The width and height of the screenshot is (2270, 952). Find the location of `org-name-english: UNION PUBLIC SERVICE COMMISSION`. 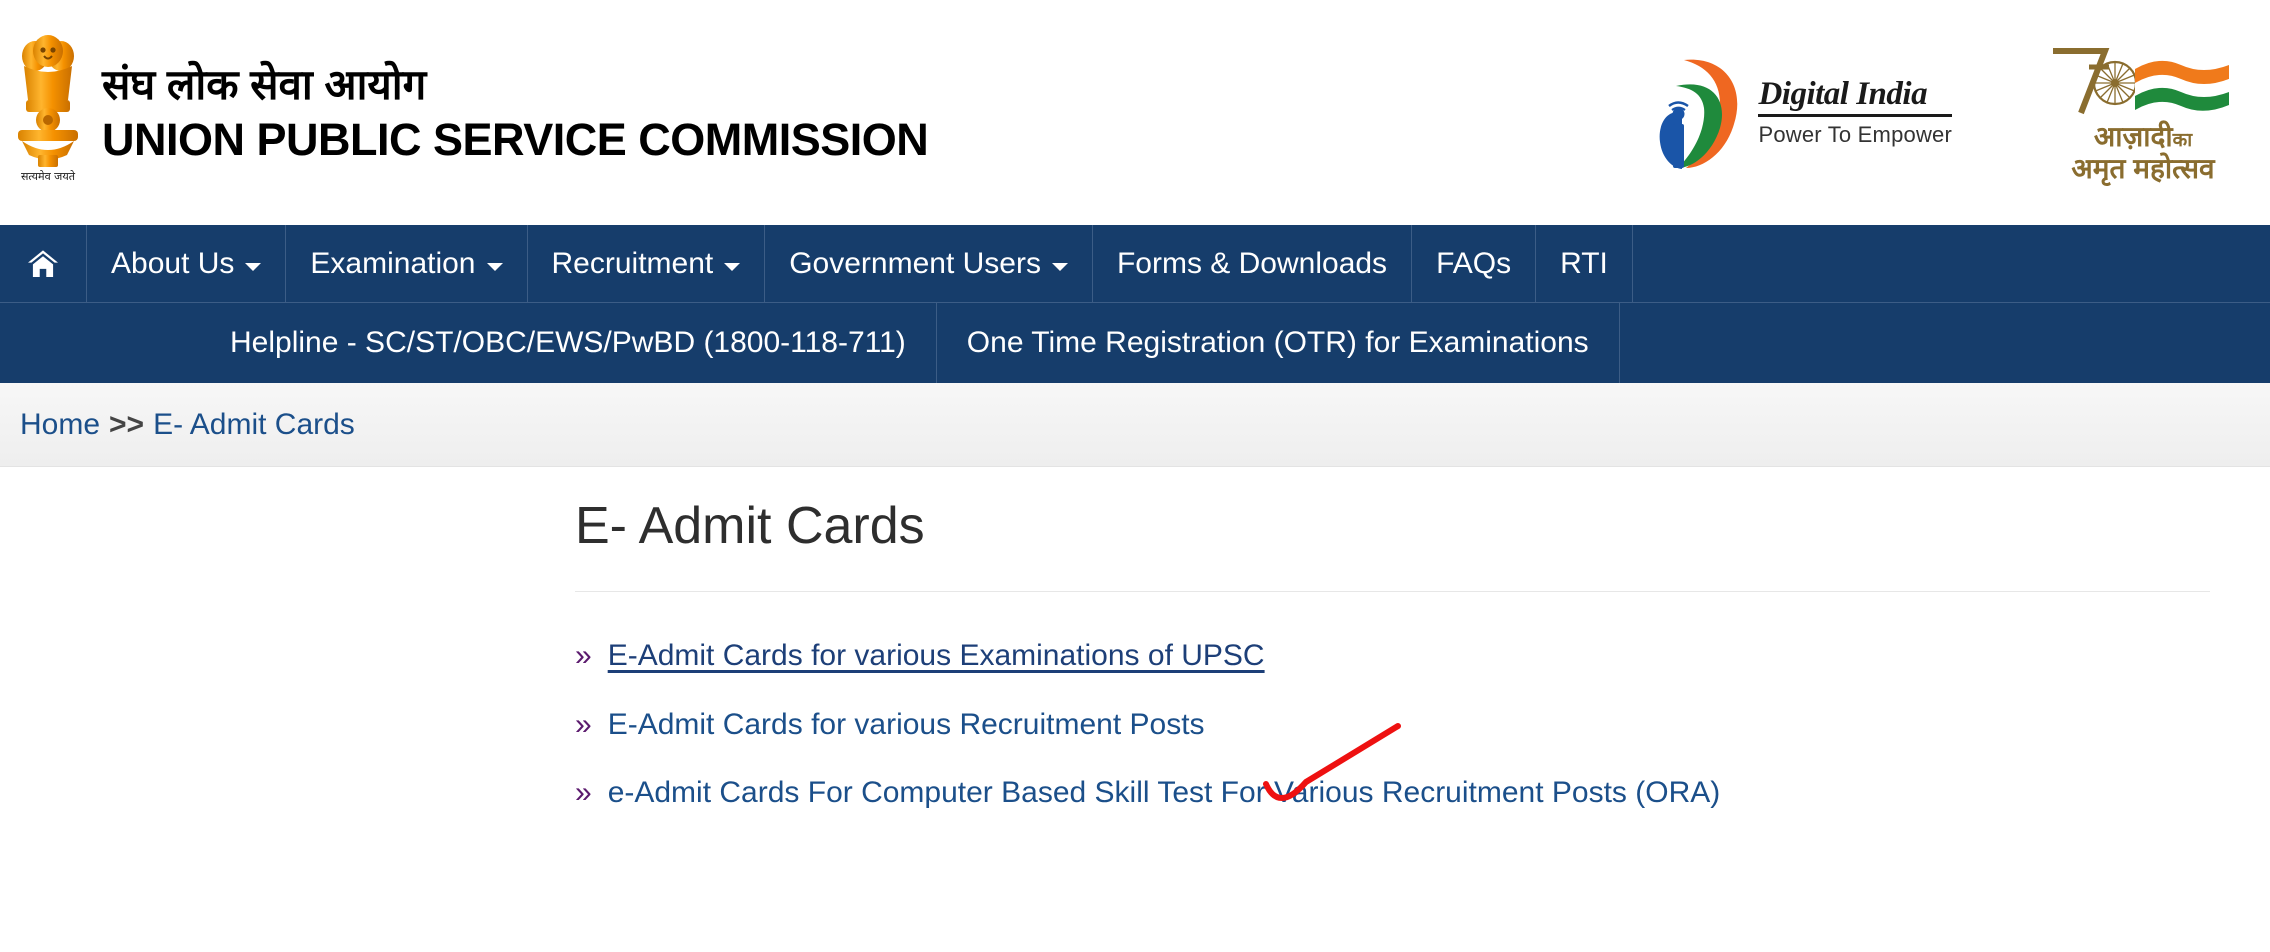

org-name-english: UNION PUBLIC SERVICE COMMISSION is located at coordinates (515, 140).